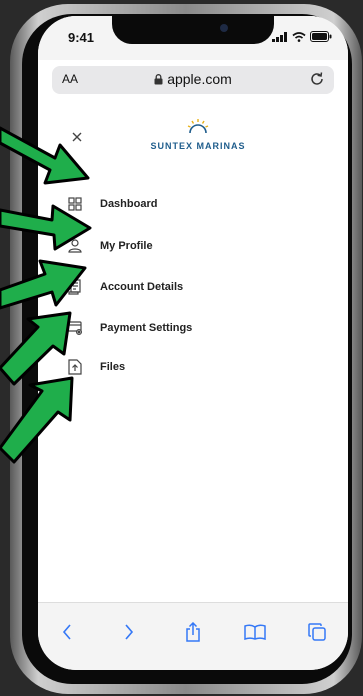 Image resolution: width=363 pixels, height=696 pixels. I want to click on tabs-icon, so click(317, 632).